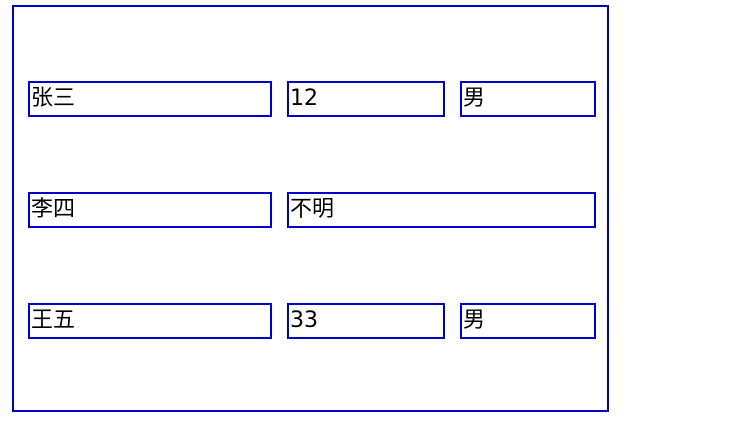 The image size is (735, 422). I want to click on row-1-gender-cell: 男, so click(528, 99).